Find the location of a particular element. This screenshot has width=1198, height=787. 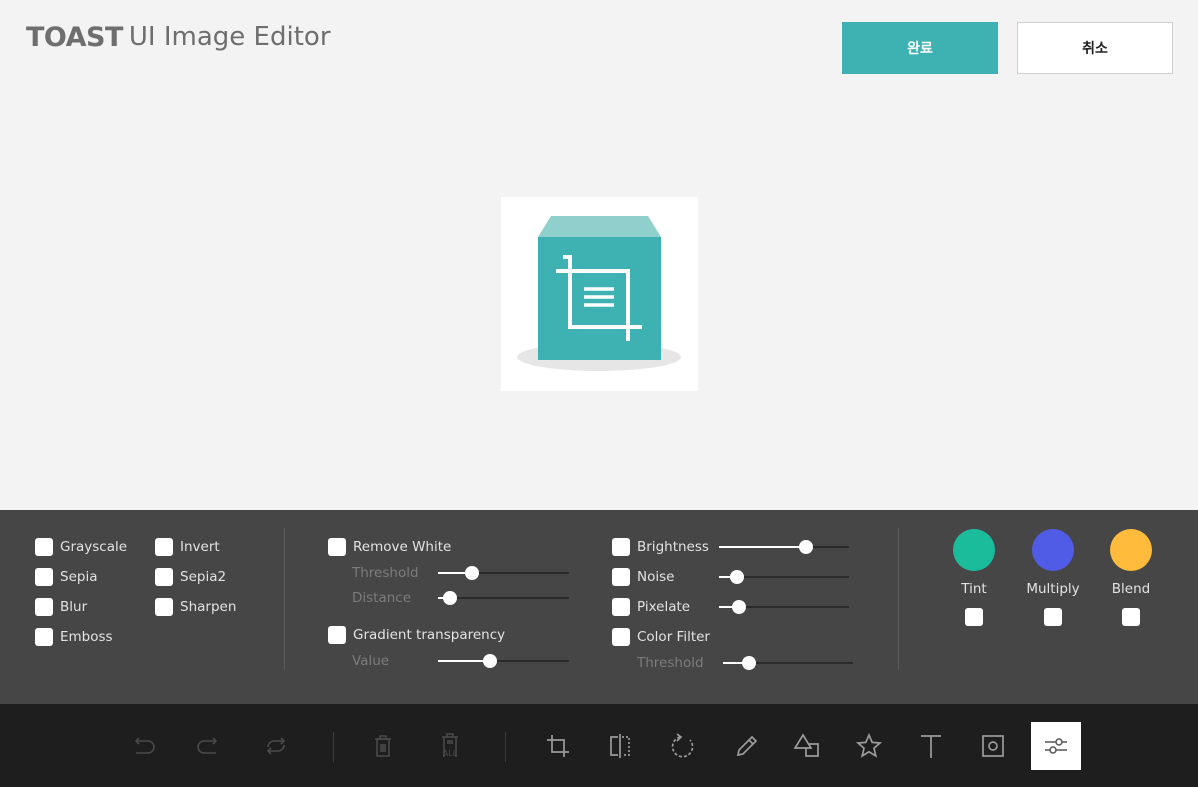

gradient-value-slider is located at coordinates (503, 661).